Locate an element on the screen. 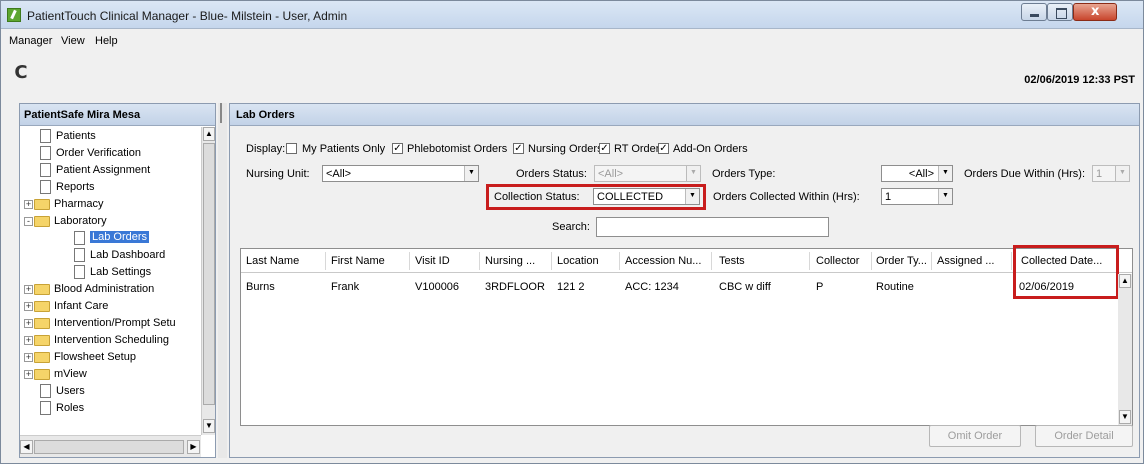 This screenshot has width=1144, height=464. panel-title: Lab Orders is located at coordinates (684, 115).